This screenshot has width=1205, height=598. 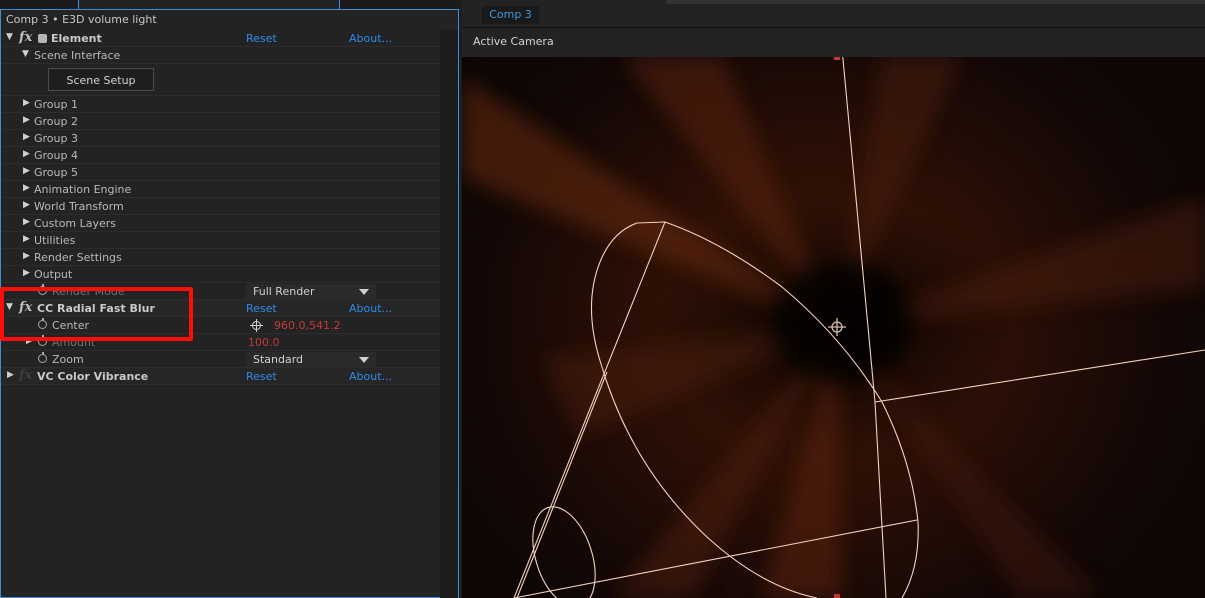 I want to click on render-mode-dropdown: Full Render, so click(x=311, y=291).